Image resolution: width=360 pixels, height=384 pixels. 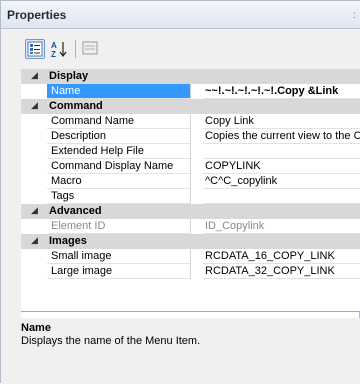 What do you see at coordinates (119, 226) in the screenshot?
I see `property-name: Element ID` at bounding box center [119, 226].